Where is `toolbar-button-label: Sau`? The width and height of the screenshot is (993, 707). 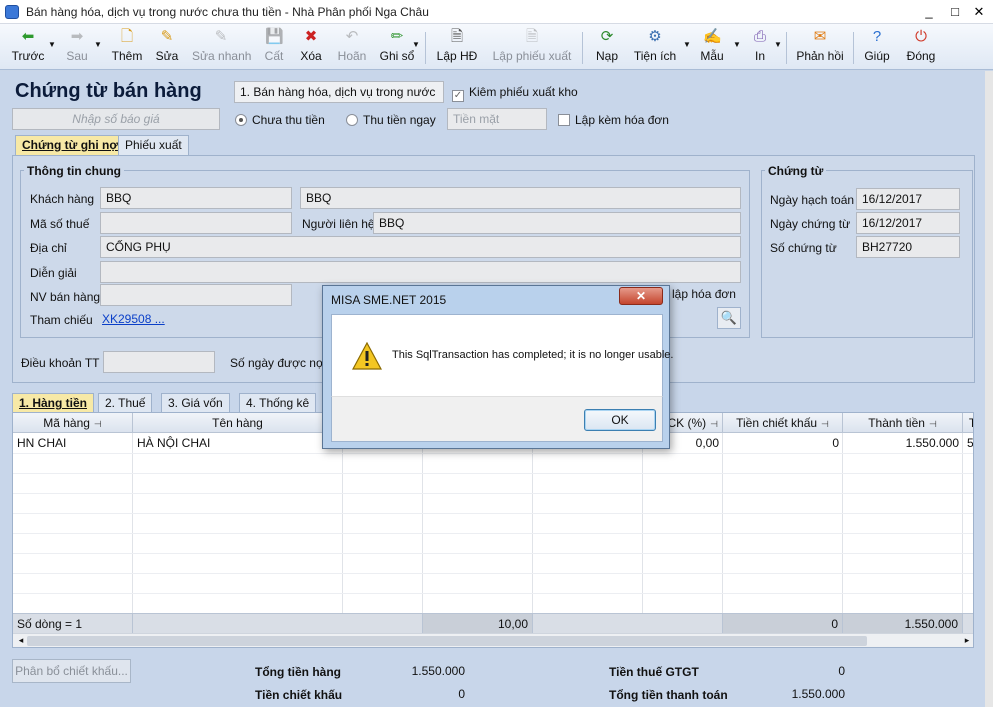 toolbar-button-label: Sau is located at coordinates (77, 56).